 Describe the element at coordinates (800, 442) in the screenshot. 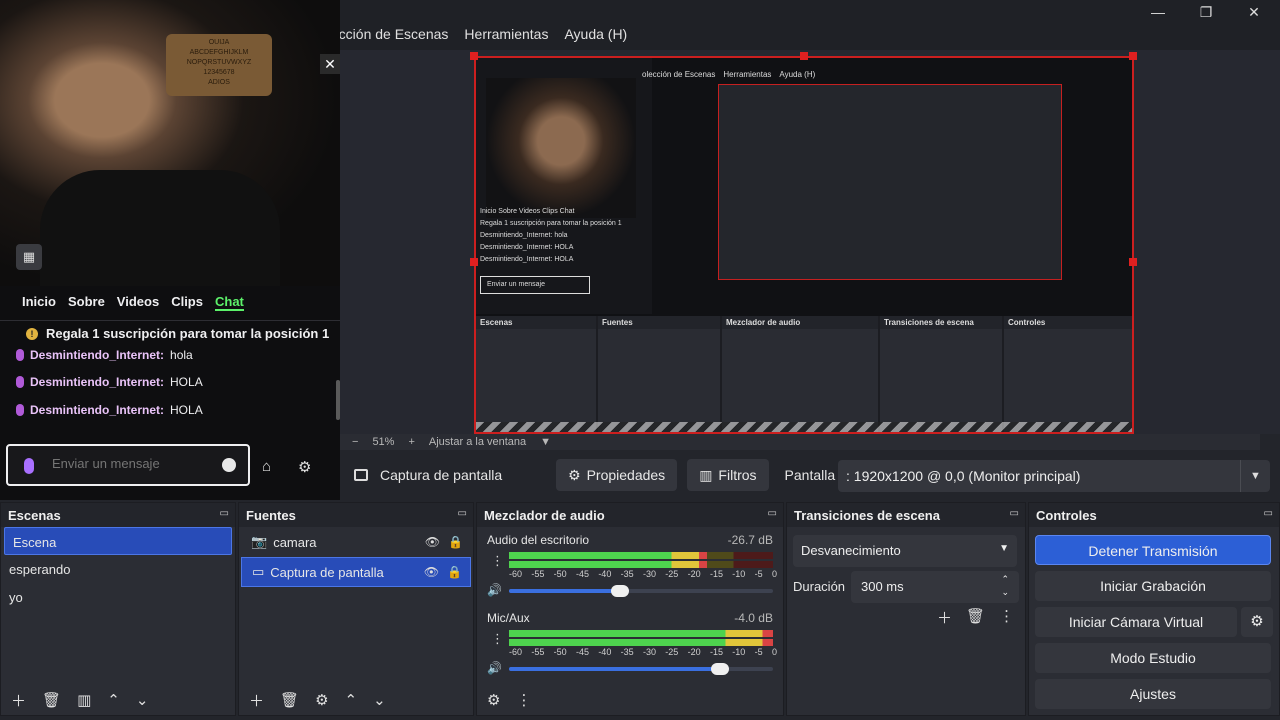

I see `zoom-bar: − 51% + Ajustar a la ventana ▼` at that location.